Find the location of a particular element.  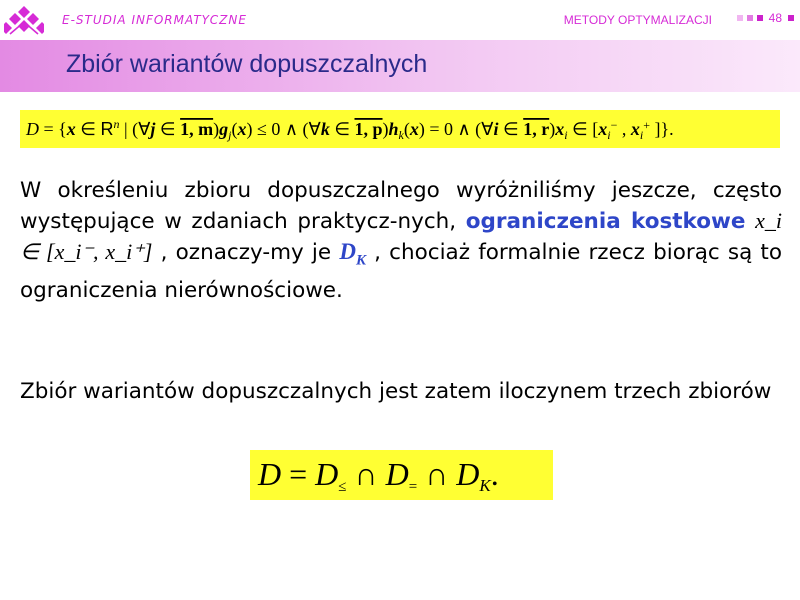

course-name: METODY OPTYMALIZACJI is located at coordinates (637, 20).